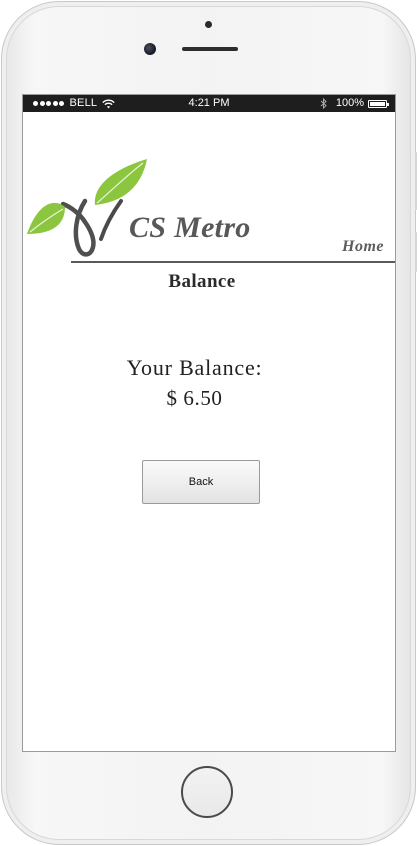  What do you see at coordinates (209, 103) in the screenshot?
I see `status-bar: BELL 4:21 PM 100%` at bounding box center [209, 103].